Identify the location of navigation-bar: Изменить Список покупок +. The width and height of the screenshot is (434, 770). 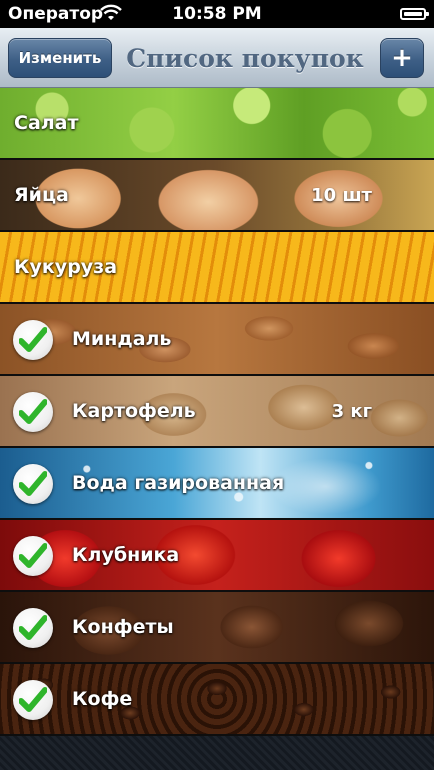
(217, 58).